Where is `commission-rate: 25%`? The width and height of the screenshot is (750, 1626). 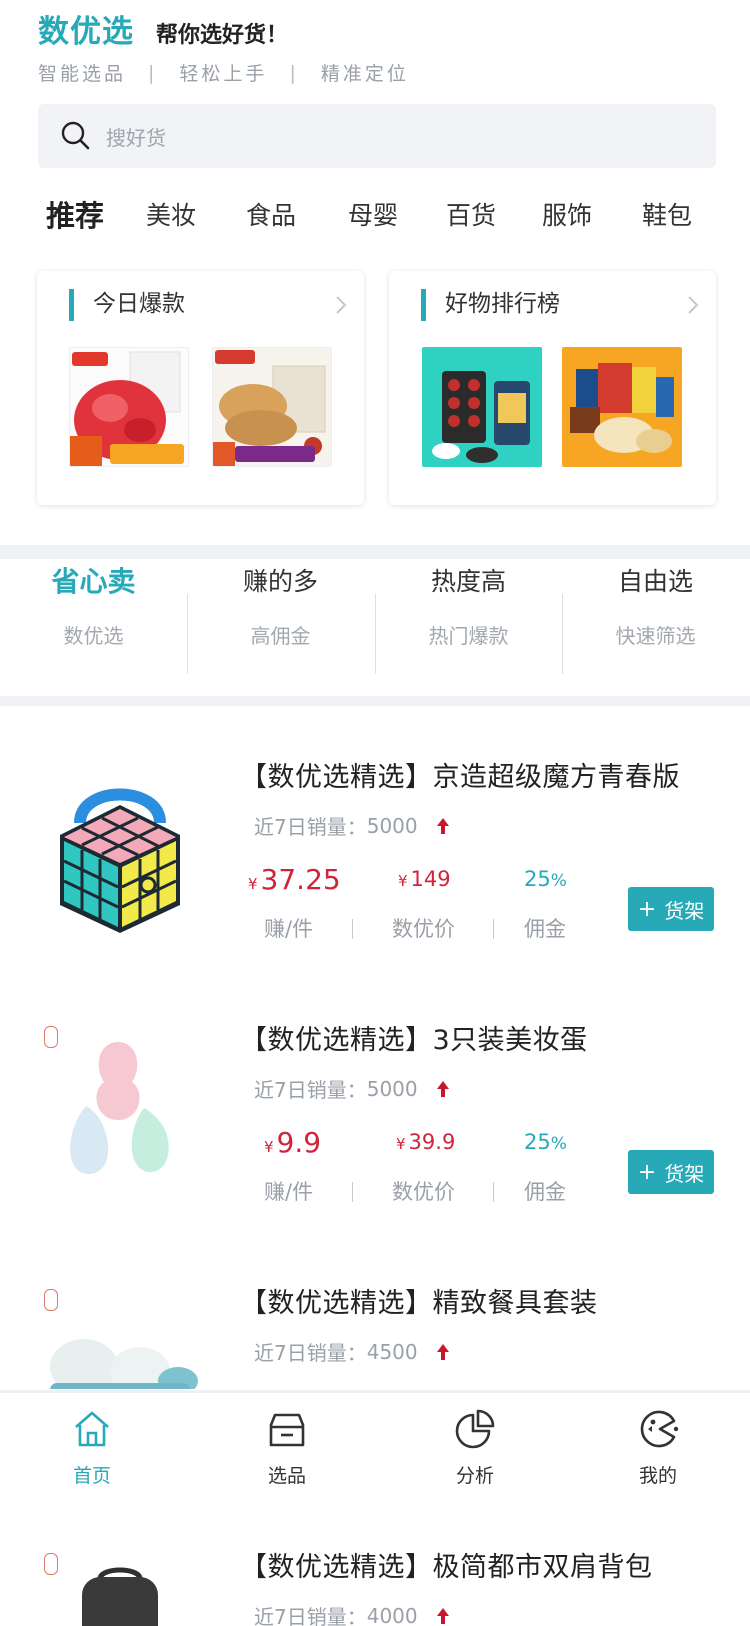
commission-rate: 25% is located at coordinates (545, 1142).